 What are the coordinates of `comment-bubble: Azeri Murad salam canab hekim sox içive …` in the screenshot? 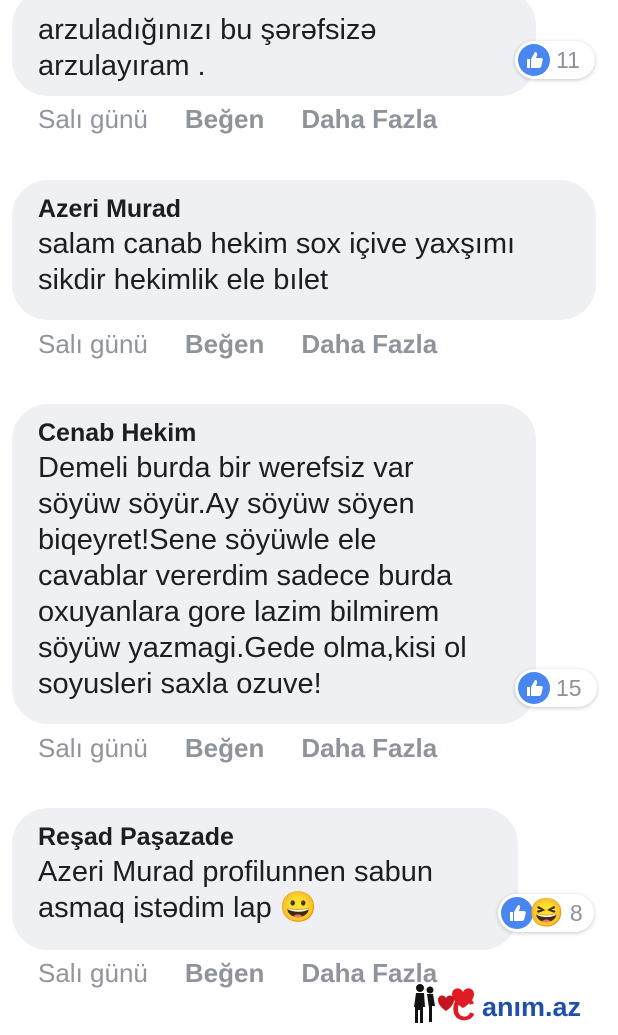 It's located at (304, 250).